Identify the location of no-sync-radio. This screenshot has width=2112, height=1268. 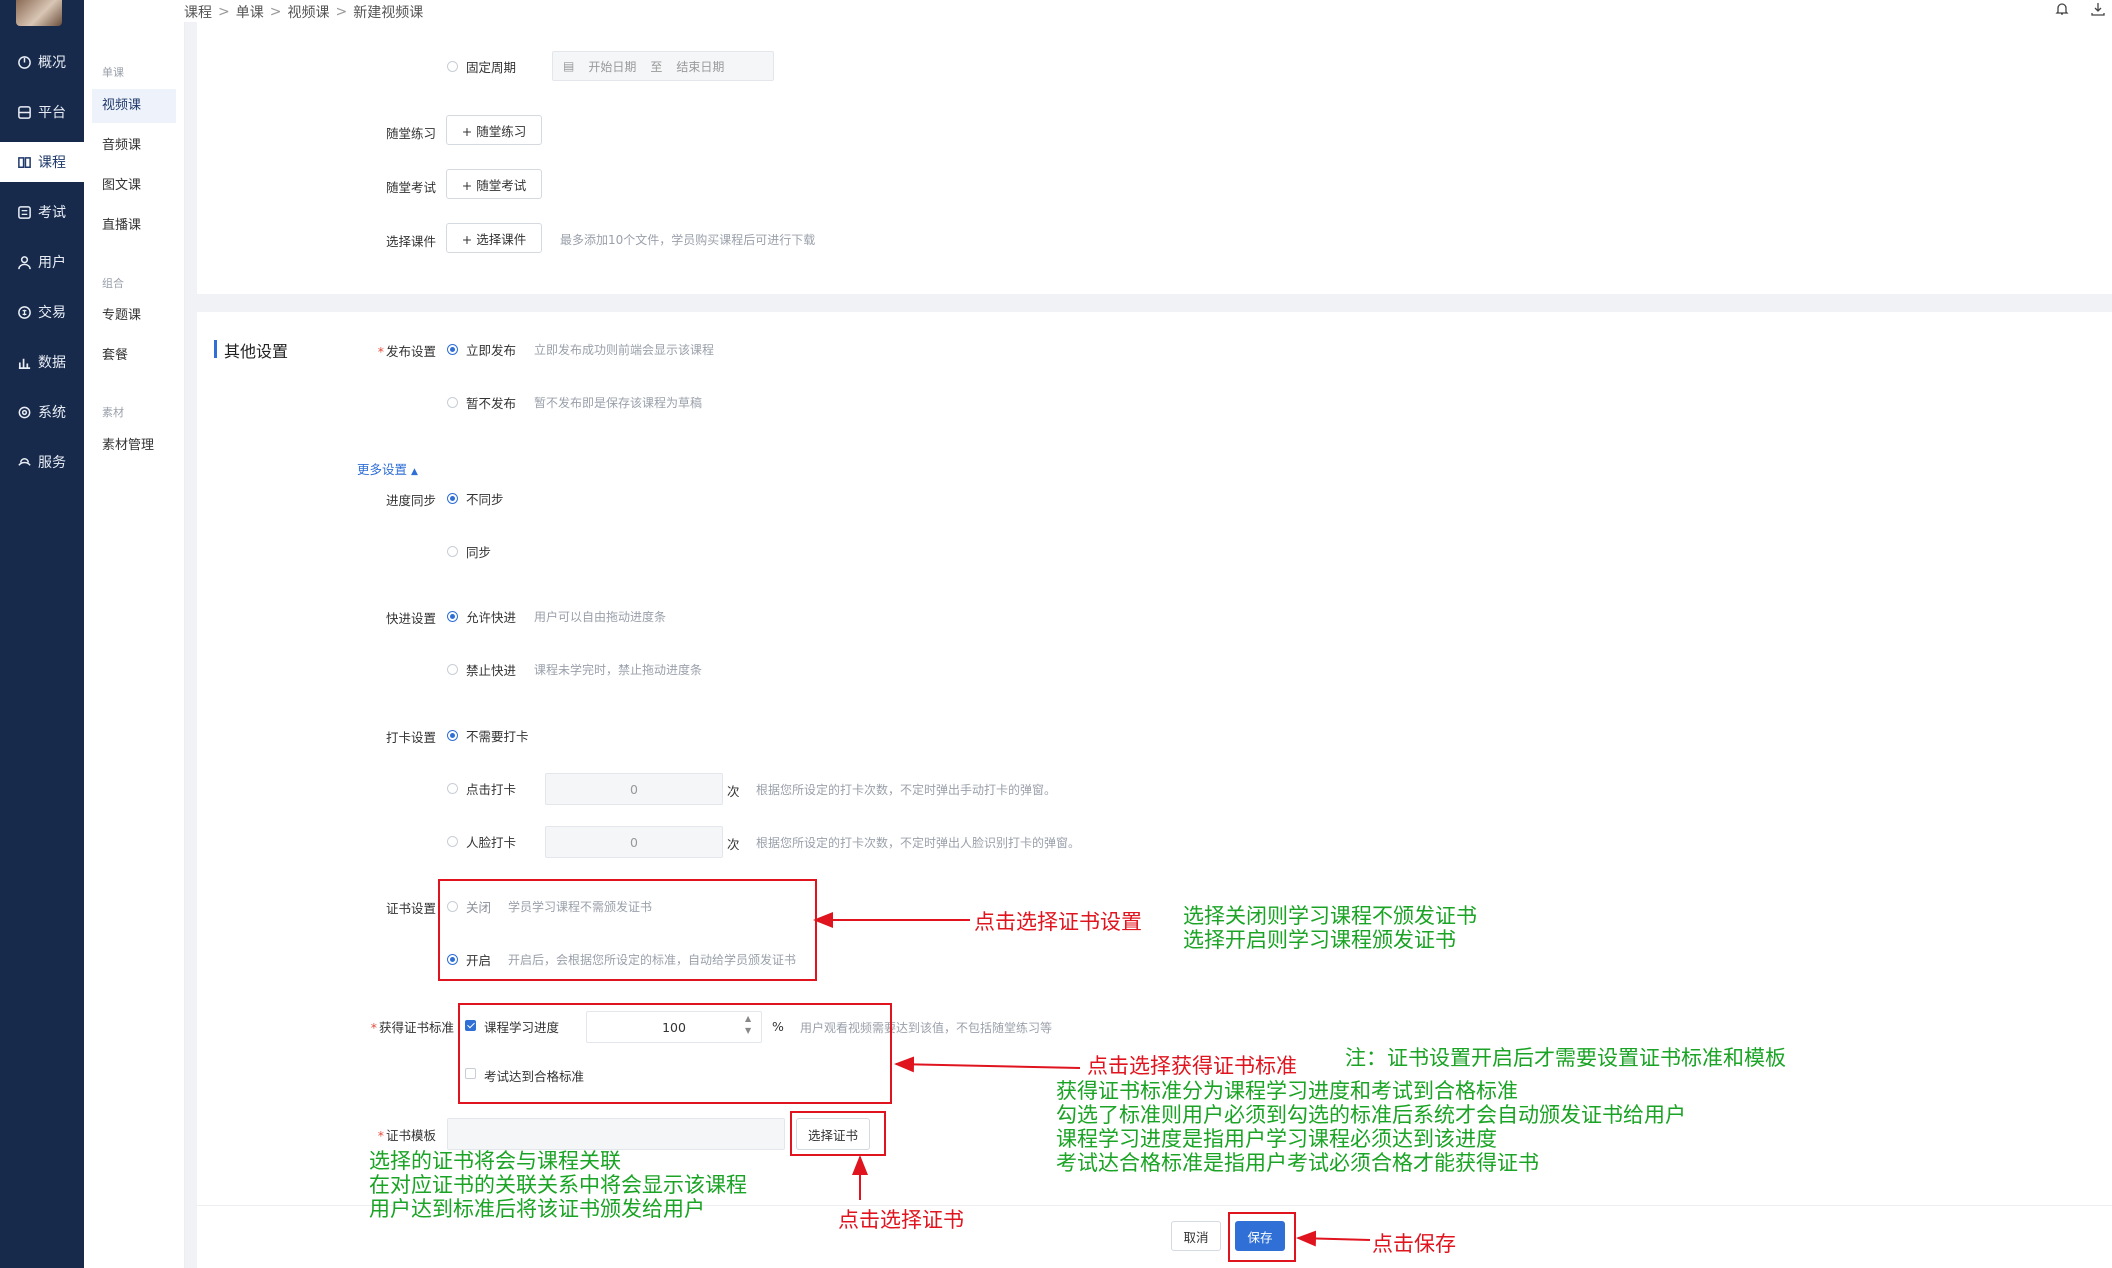
(452, 498).